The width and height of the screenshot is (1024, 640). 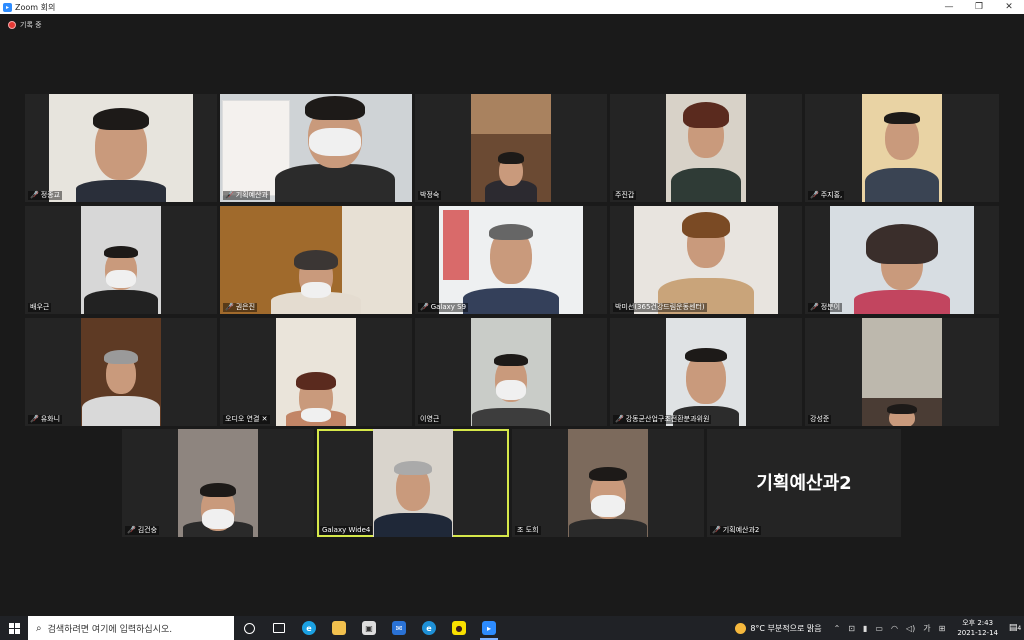 What do you see at coordinates (264, 419) in the screenshot?
I see `audio-disconnected-icon: ✕` at bounding box center [264, 419].